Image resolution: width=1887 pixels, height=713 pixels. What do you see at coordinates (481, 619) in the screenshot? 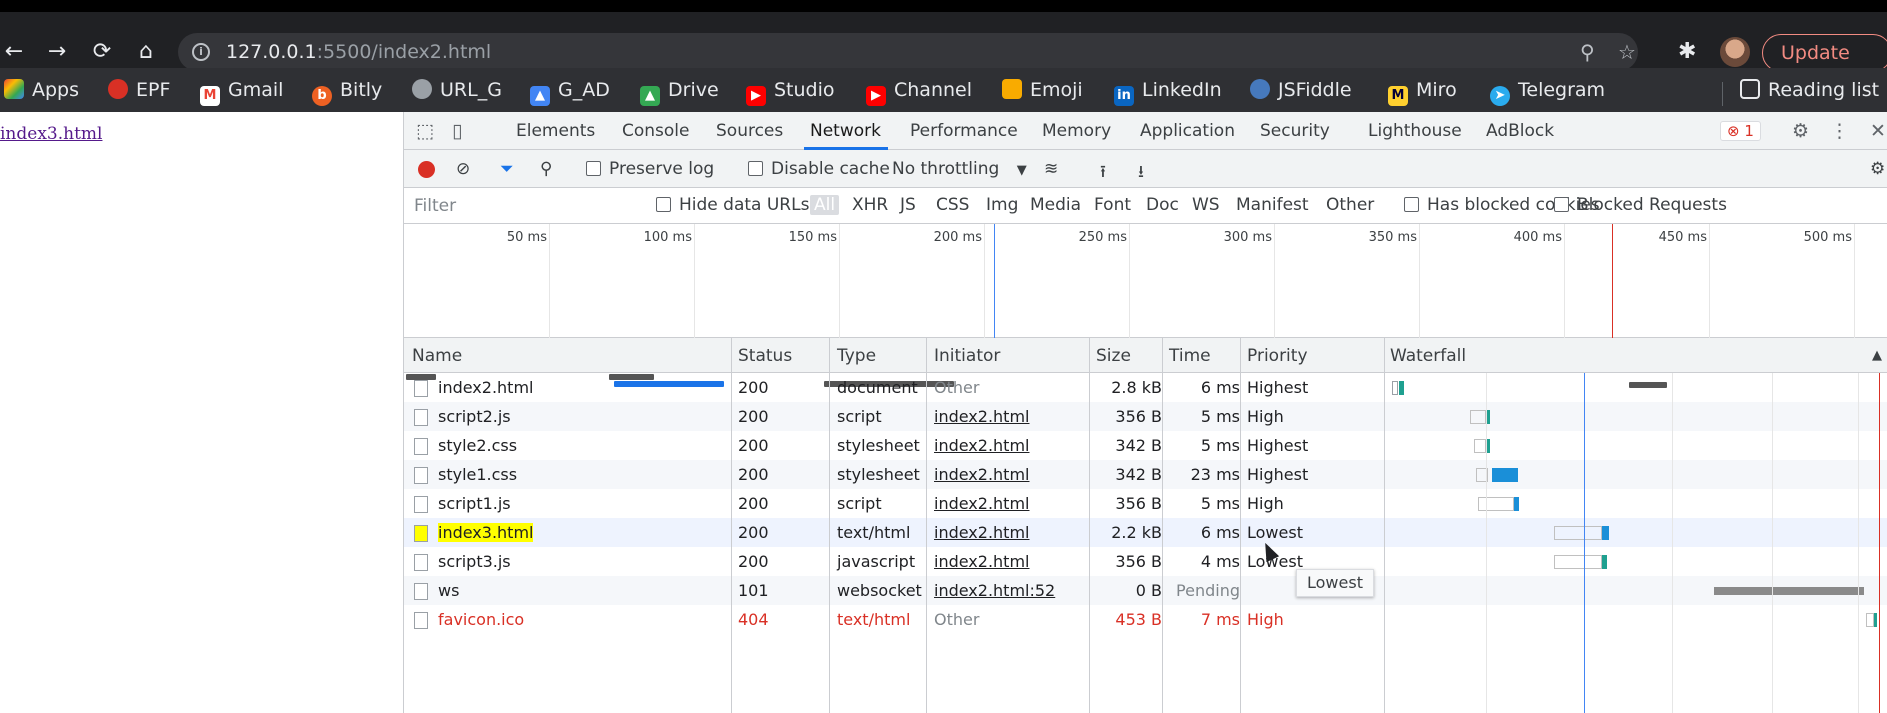
I see `request-name: favicon.ico` at bounding box center [481, 619].